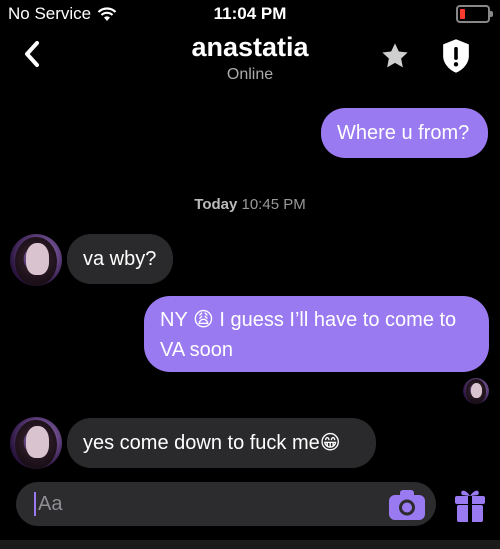 This screenshot has height=549, width=500. I want to click on timestamp-day: Today, so click(216, 204).